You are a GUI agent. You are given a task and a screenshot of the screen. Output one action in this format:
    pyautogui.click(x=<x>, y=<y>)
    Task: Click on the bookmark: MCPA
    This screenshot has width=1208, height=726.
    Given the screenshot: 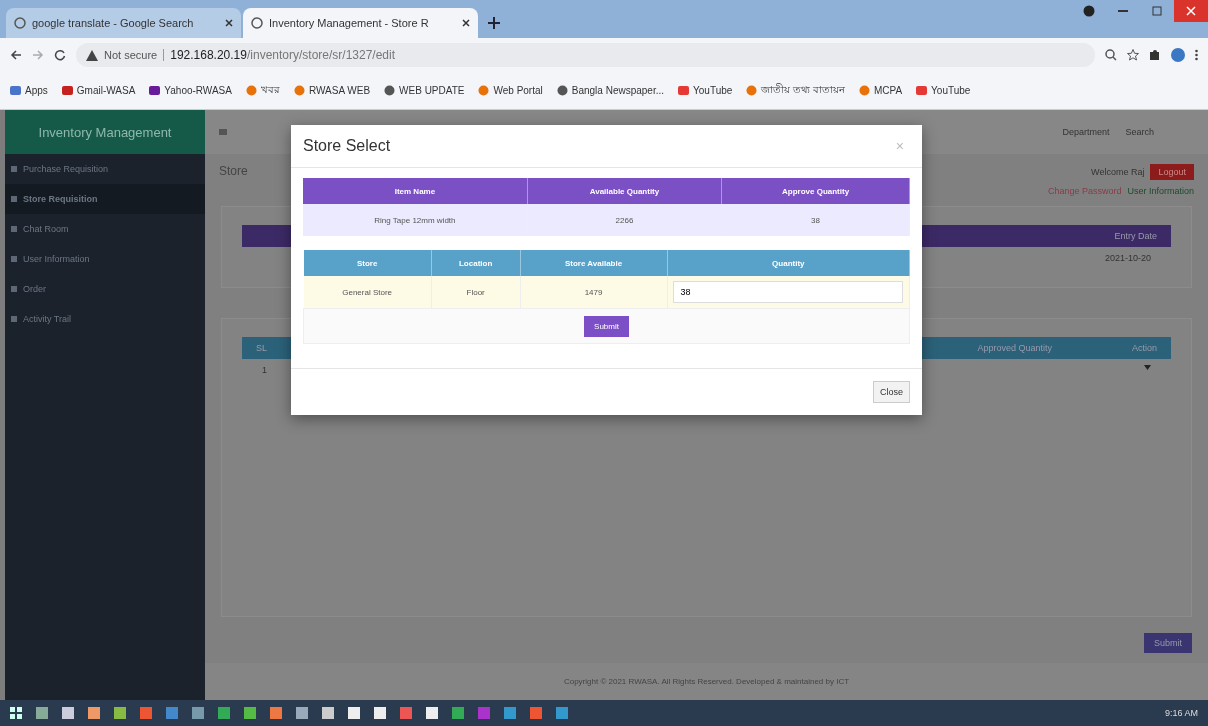 What is the action you would take?
    pyautogui.click(x=880, y=90)
    